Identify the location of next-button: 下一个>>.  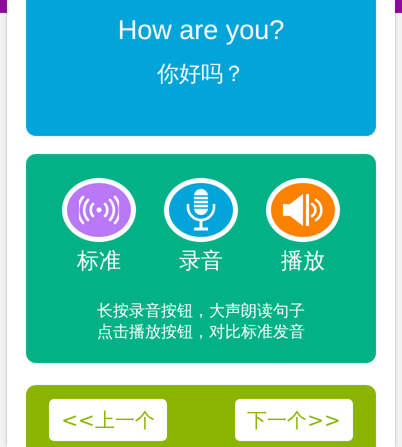
(294, 420).